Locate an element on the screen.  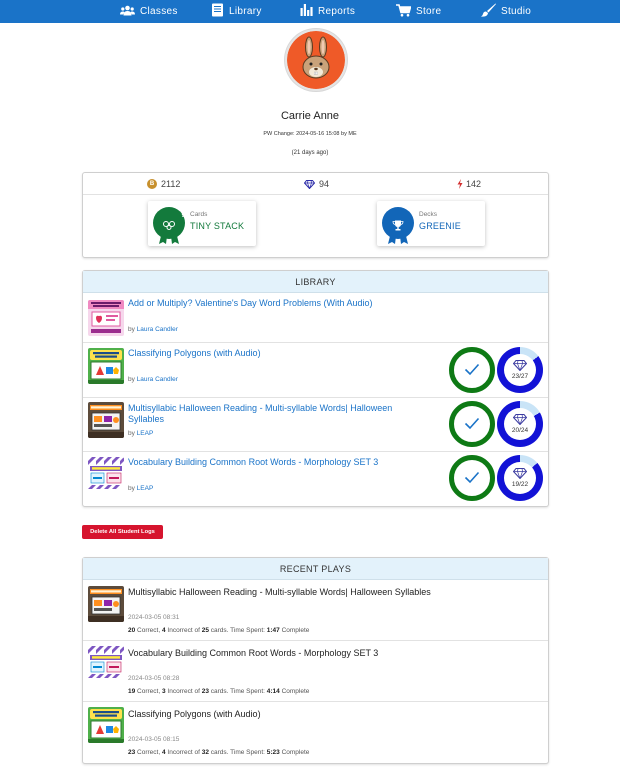
library-header: LIBRARY is located at coordinates (315, 282).